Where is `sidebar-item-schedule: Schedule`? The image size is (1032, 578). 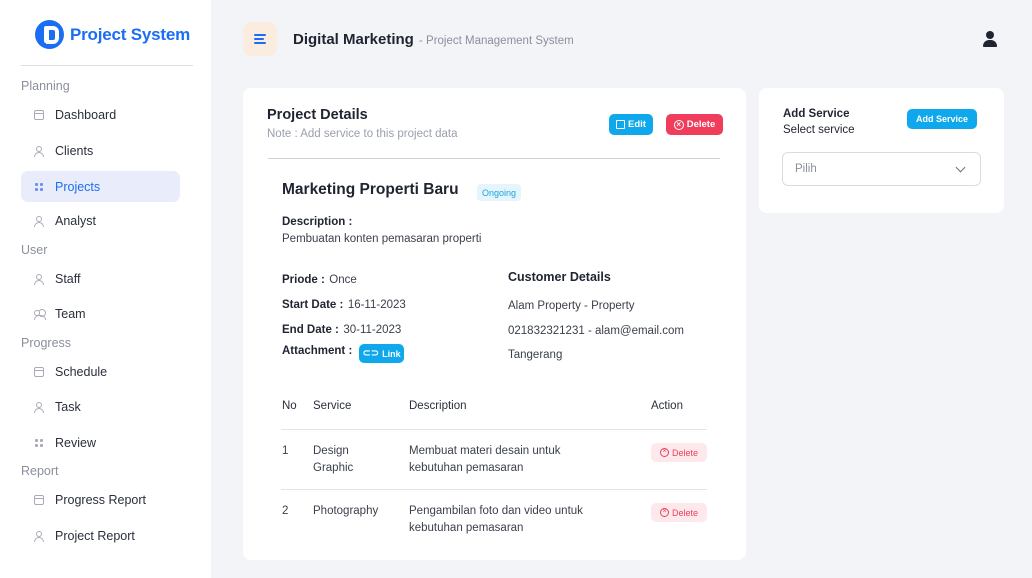
sidebar-item-schedule: Schedule is located at coordinates (100, 371).